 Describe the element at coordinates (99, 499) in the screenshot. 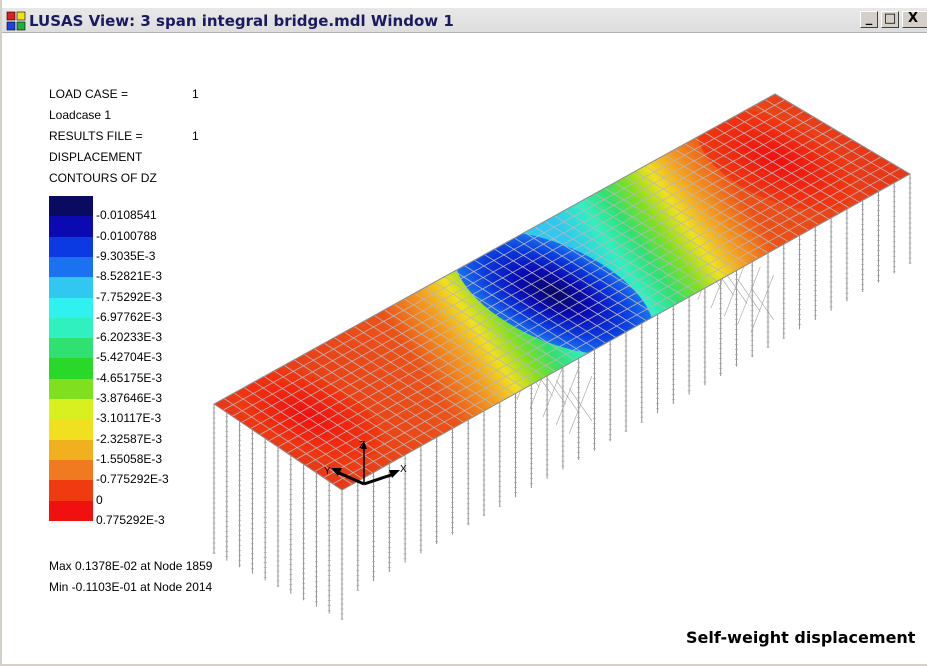

I see `legend-level: 0` at that location.